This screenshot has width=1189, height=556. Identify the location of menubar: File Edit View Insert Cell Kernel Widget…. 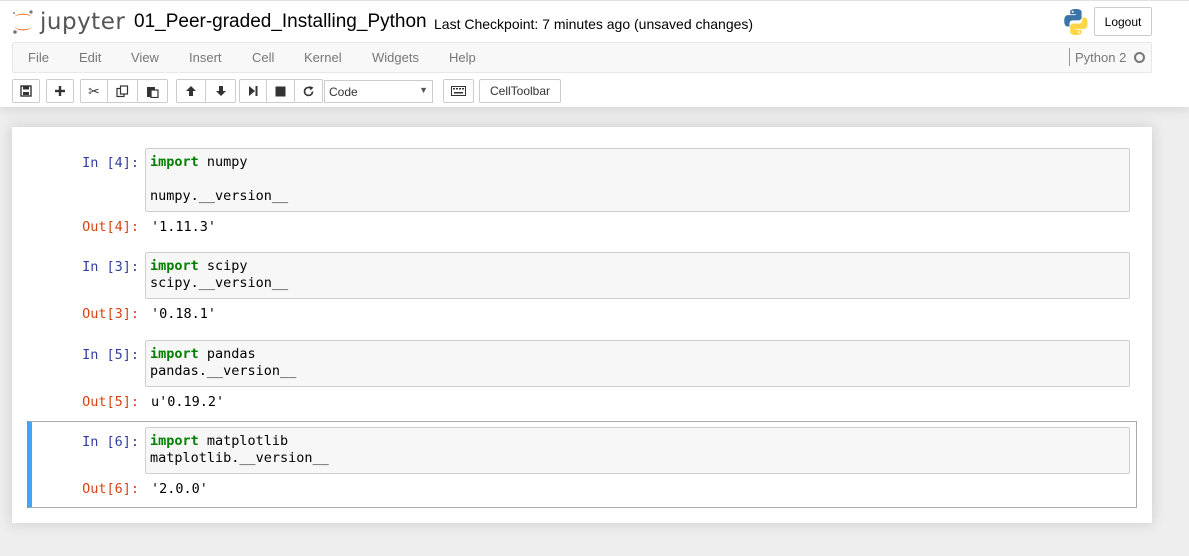
(582, 57).